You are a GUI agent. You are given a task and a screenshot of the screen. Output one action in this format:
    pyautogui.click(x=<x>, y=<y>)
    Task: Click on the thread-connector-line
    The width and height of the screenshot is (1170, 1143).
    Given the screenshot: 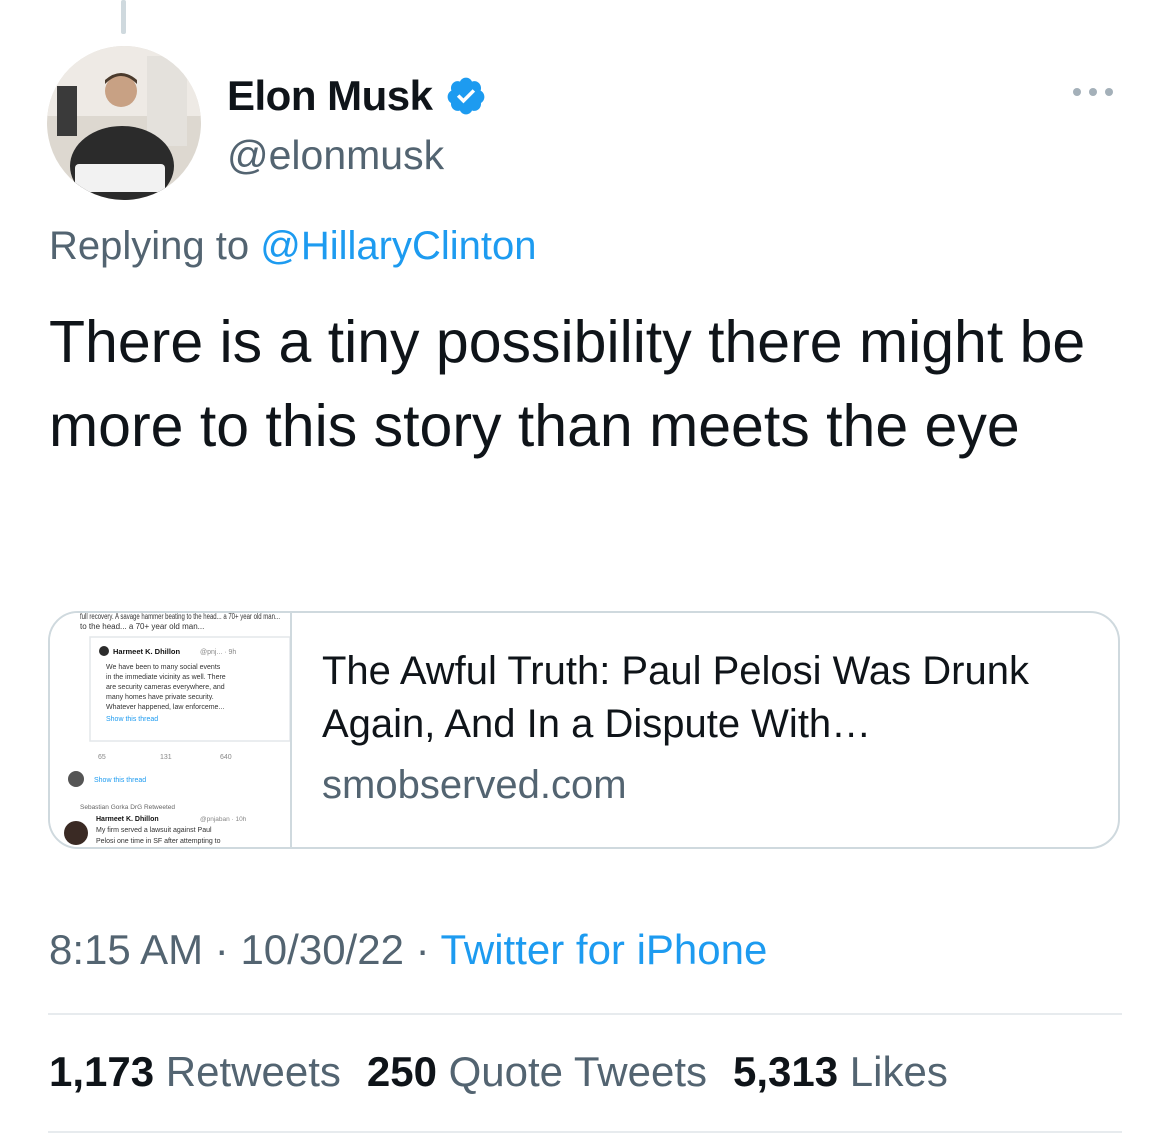 What is the action you would take?
    pyautogui.click(x=123, y=17)
    